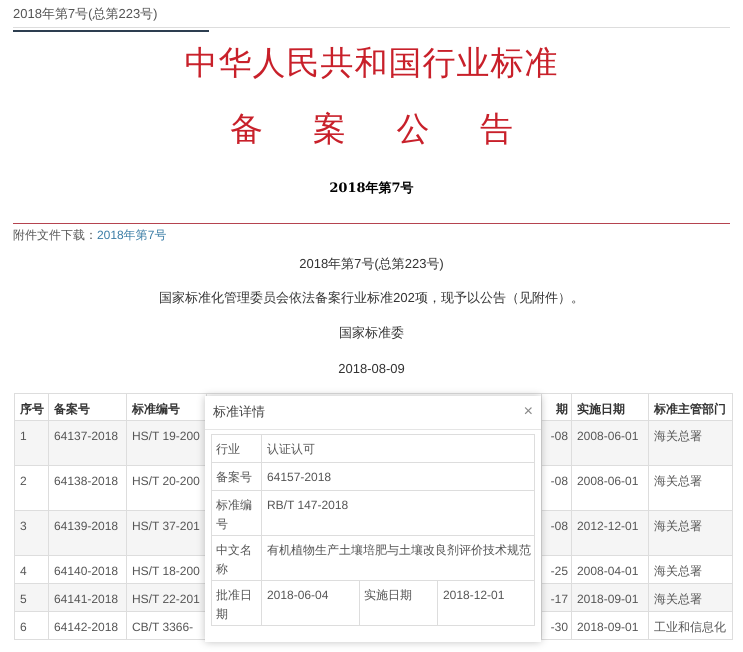  I want to click on table-cell: -30, so click(559, 627).